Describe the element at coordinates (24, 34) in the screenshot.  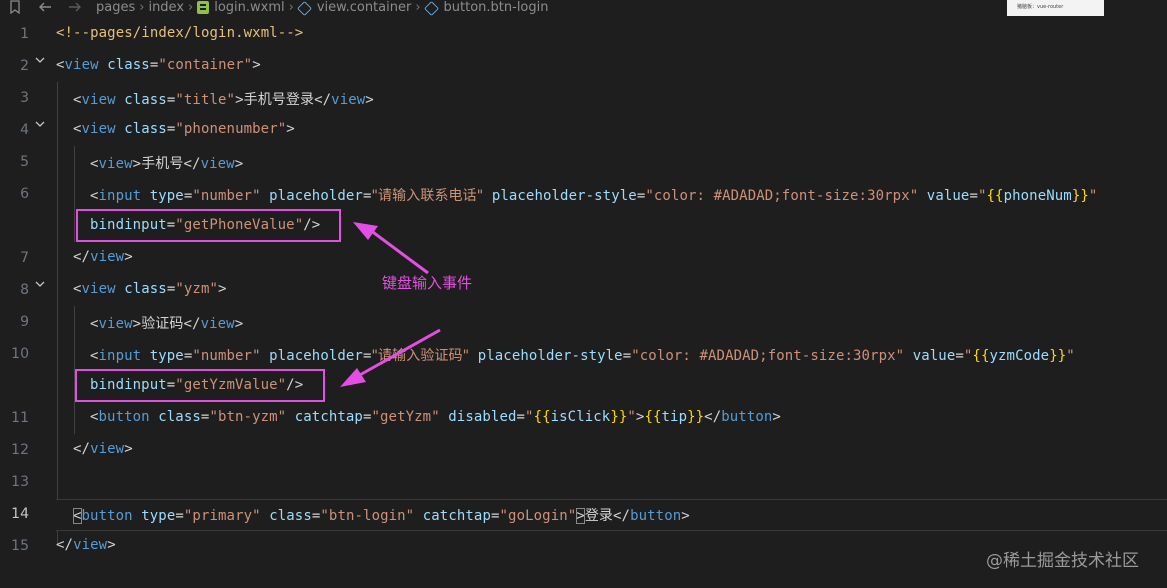
I see `line-number: 1` at that location.